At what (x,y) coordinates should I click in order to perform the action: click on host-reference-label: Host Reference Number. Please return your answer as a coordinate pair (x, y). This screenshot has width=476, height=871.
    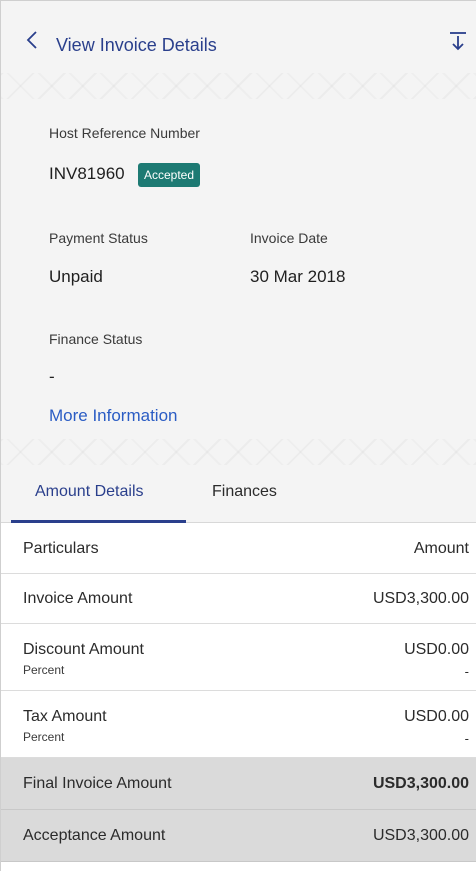
    Looking at the image, I should click on (124, 133).